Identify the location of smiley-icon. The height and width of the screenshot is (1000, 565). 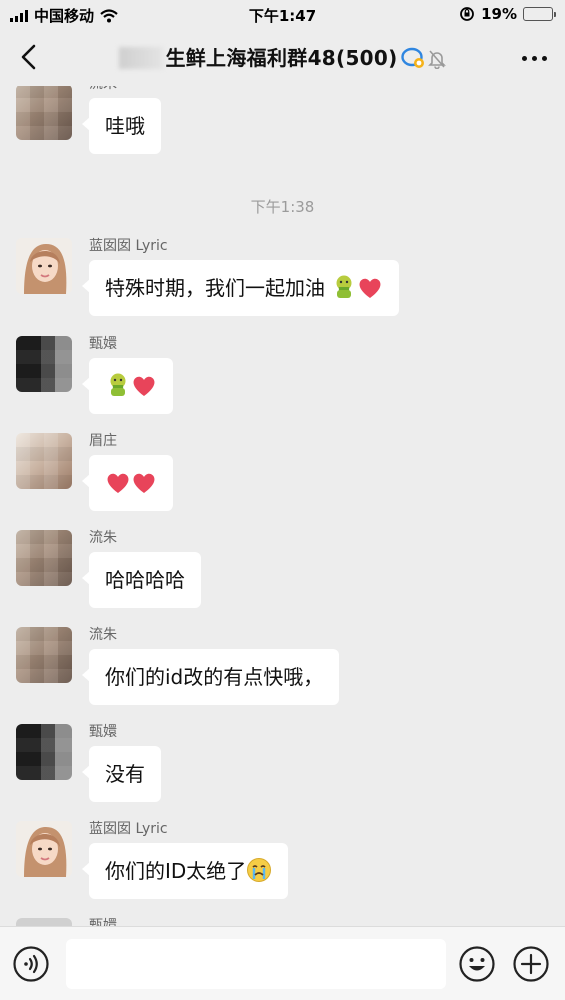
(477, 964).